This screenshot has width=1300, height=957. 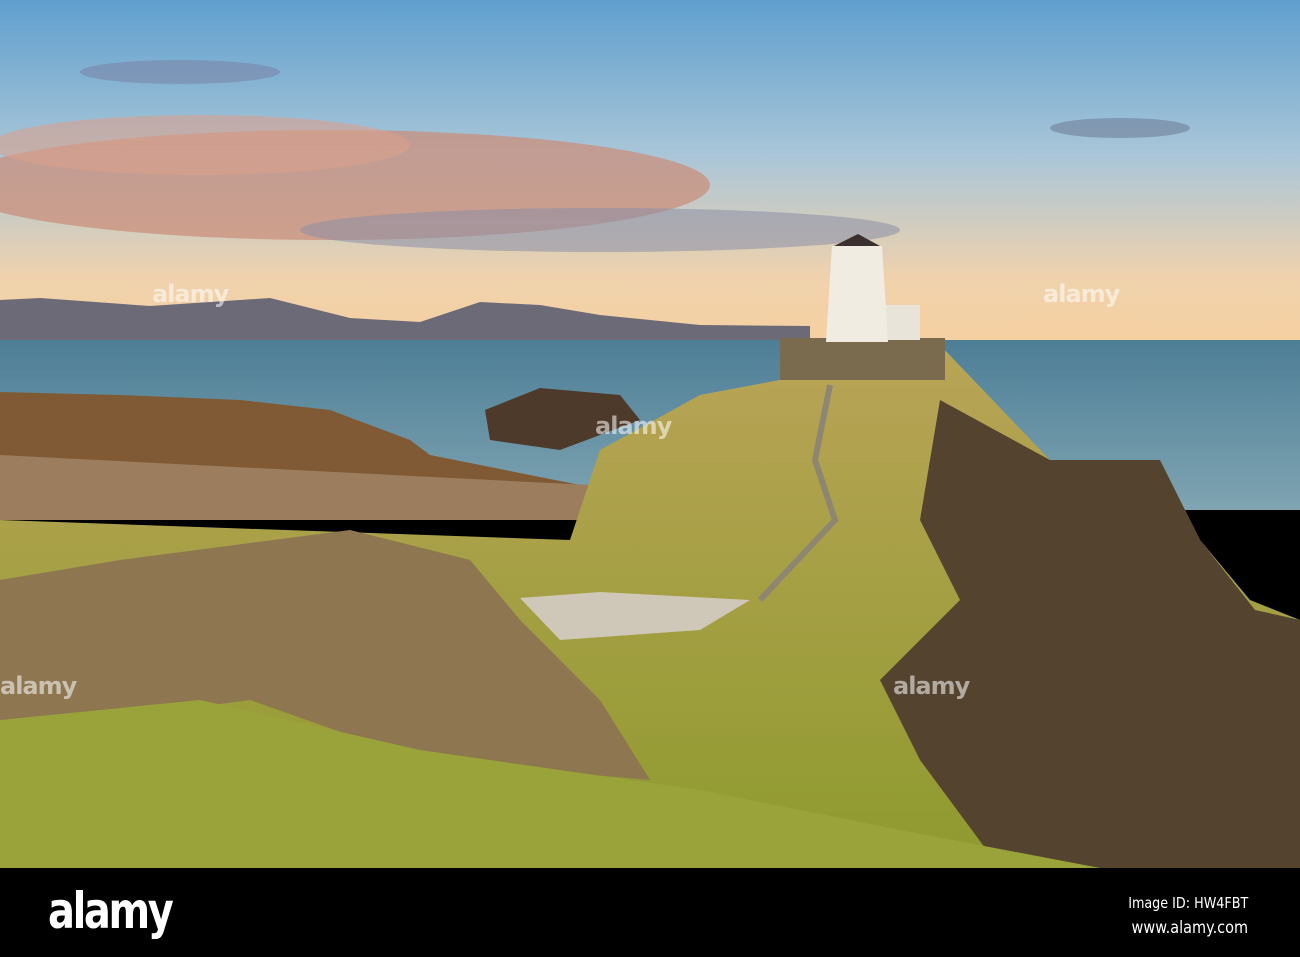 What do you see at coordinates (650, 912) in the screenshot?
I see `footer-bar: alamy Image ID: HW4FBT www.alamy.com` at bounding box center [650, 912].